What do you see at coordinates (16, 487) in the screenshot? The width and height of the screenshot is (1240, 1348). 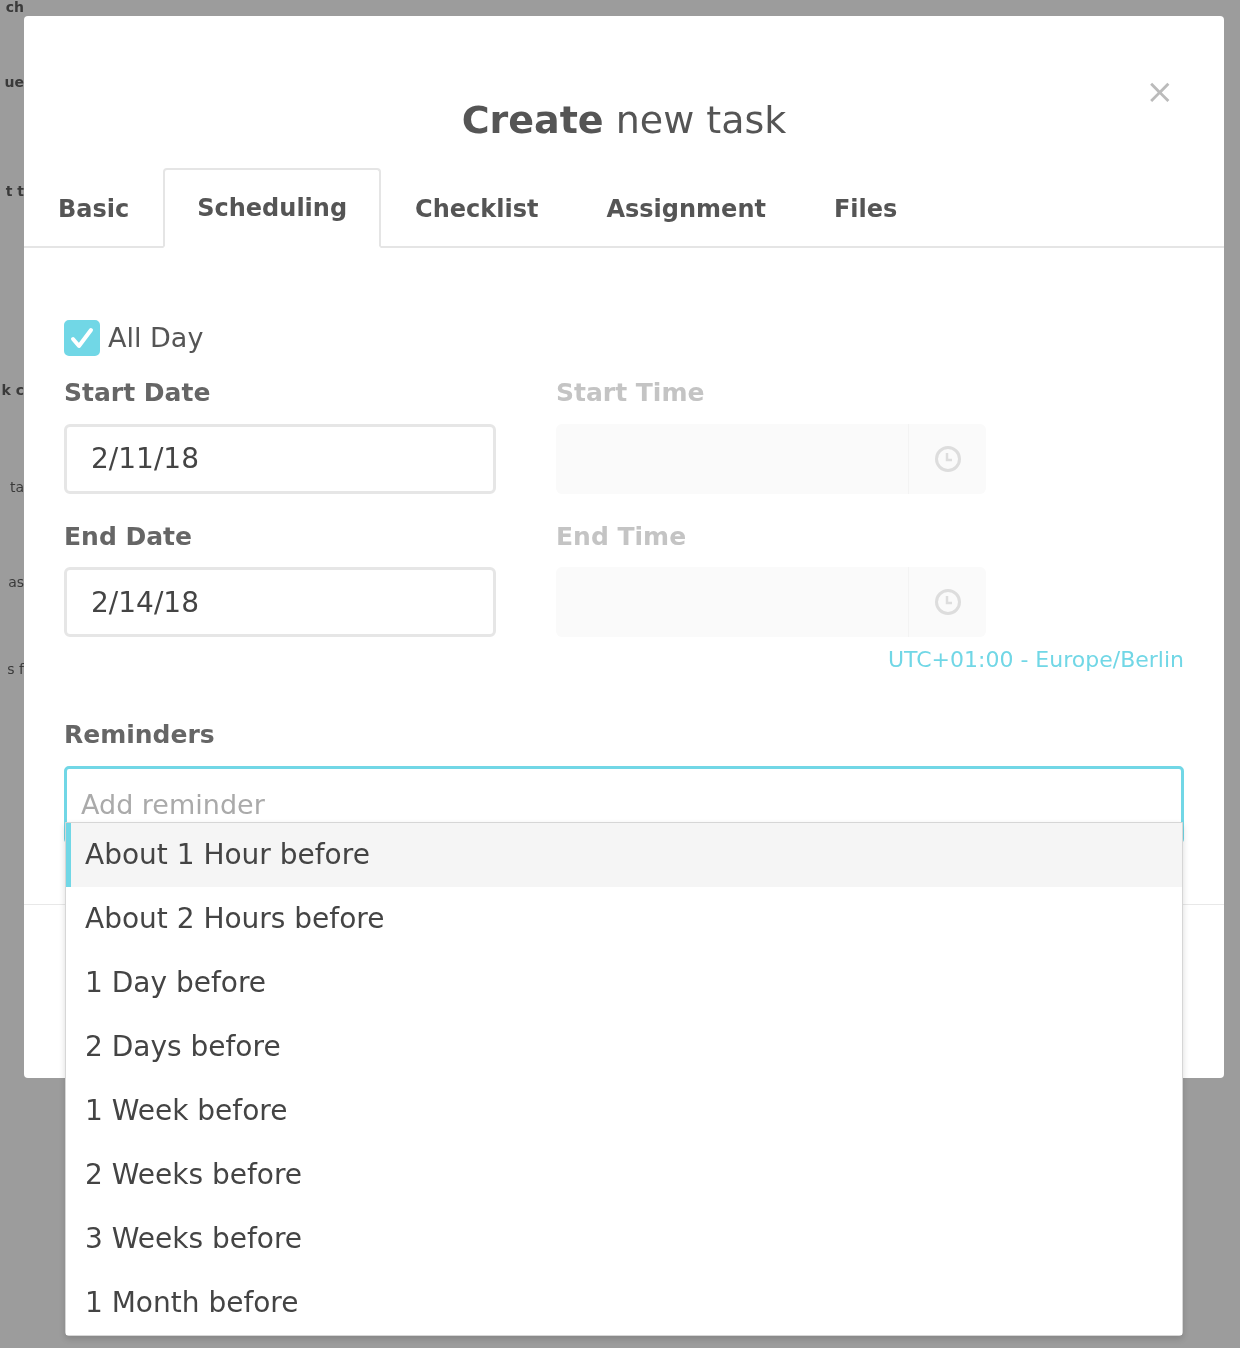 I see `background-text: ta` at bounding box center [16, 487].